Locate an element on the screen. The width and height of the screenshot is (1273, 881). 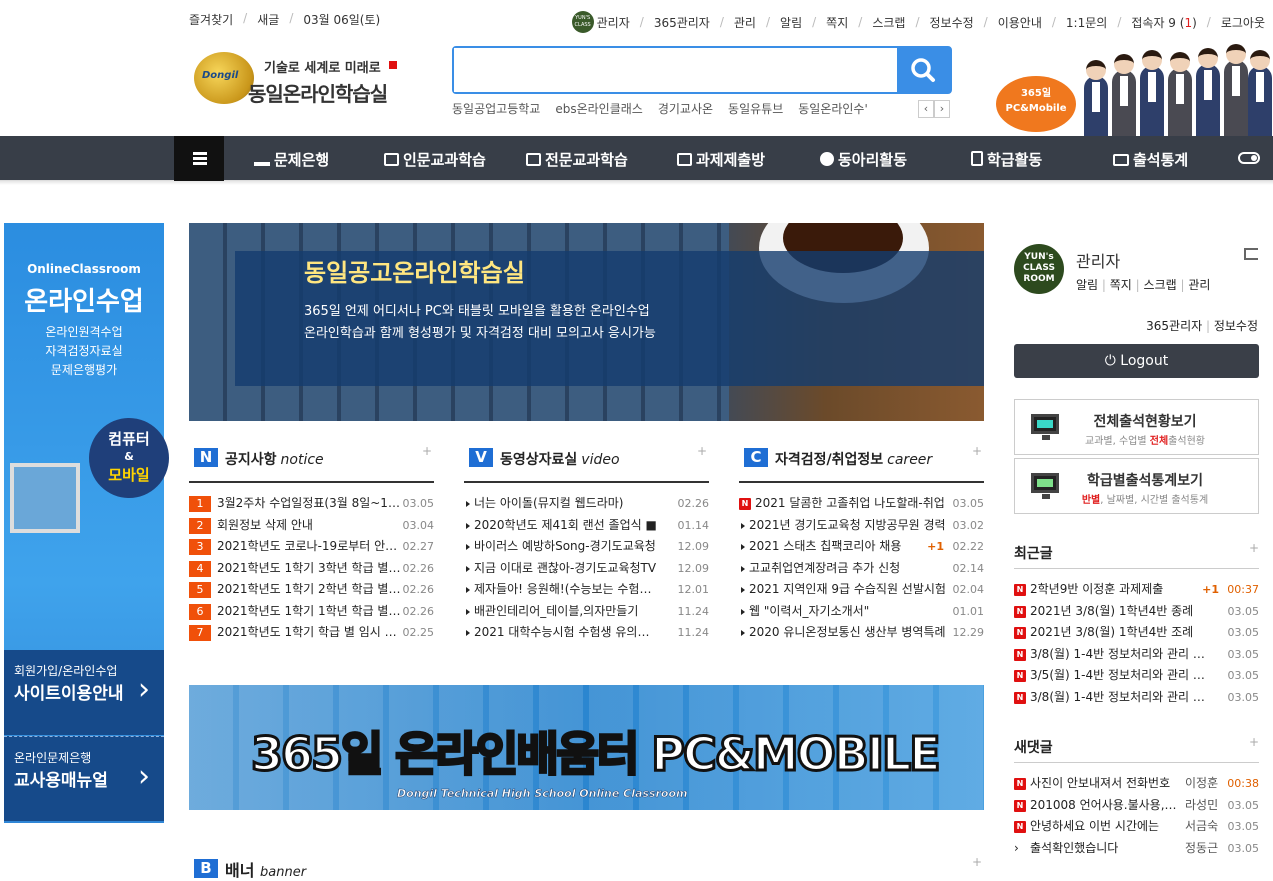
nav-attendance: 출석통계 is located at coordinates (1150, 159).